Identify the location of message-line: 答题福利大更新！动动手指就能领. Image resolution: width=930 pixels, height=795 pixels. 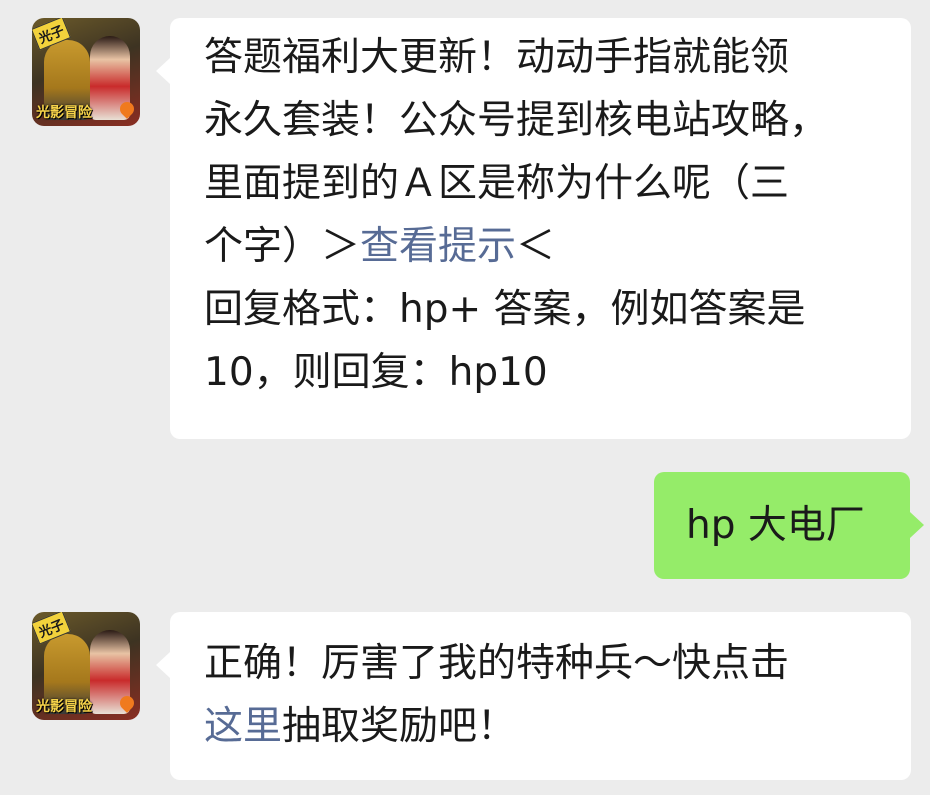
(497, 57).